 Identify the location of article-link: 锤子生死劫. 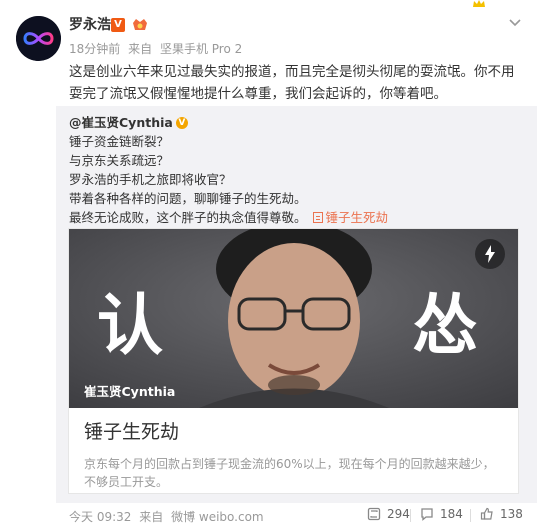
(350, 217).